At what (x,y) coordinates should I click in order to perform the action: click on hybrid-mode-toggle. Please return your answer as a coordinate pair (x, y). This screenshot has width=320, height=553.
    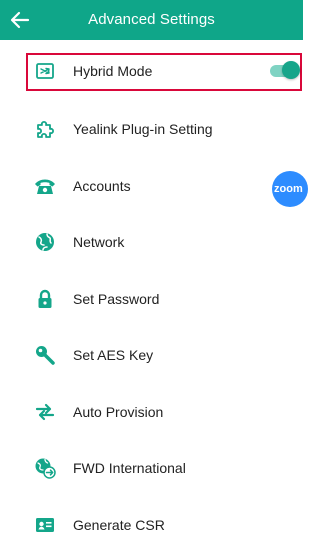
    Looking at the image, I should click on (284, 70).